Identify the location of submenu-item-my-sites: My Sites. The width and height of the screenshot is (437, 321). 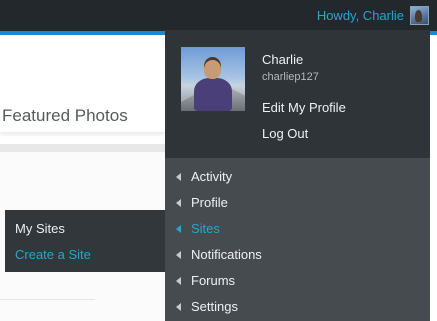
(40, 228).